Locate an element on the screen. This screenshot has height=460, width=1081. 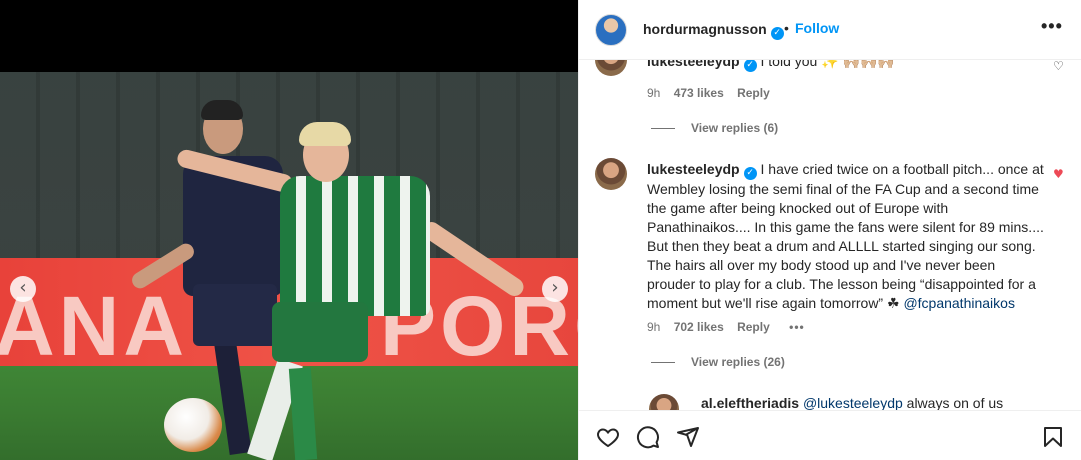
header-username-row: hordurmagnusson ✓ is located at coordinates (713, 30).